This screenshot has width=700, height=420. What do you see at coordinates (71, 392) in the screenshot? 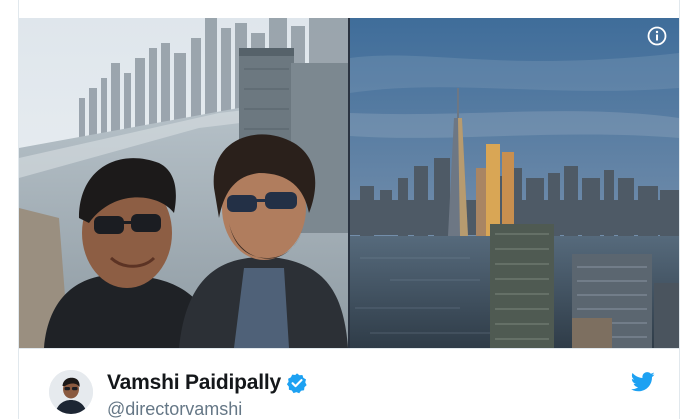
I see `avatar` at bounding box center [71, 392].